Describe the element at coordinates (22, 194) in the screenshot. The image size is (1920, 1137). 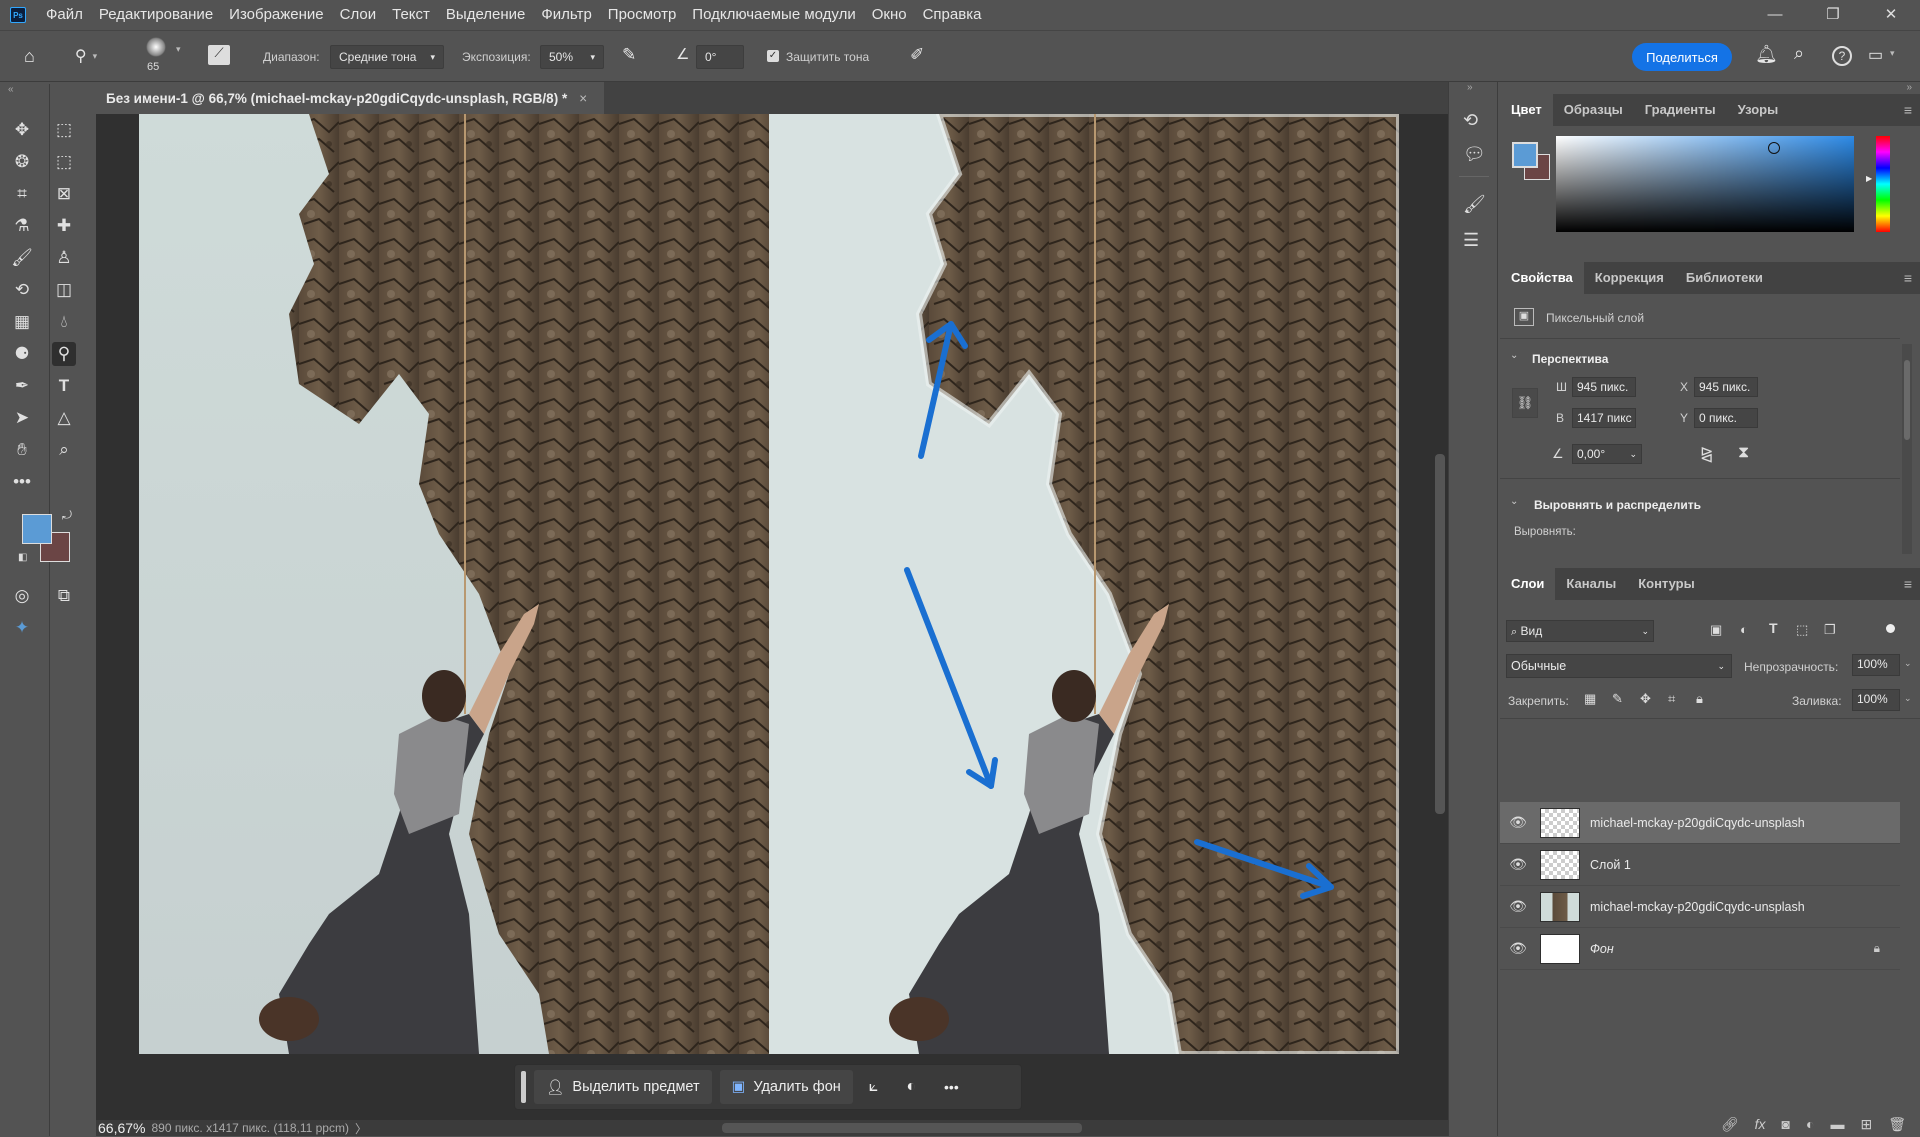
I see `crop-tool-icon: ⌗` at that location.